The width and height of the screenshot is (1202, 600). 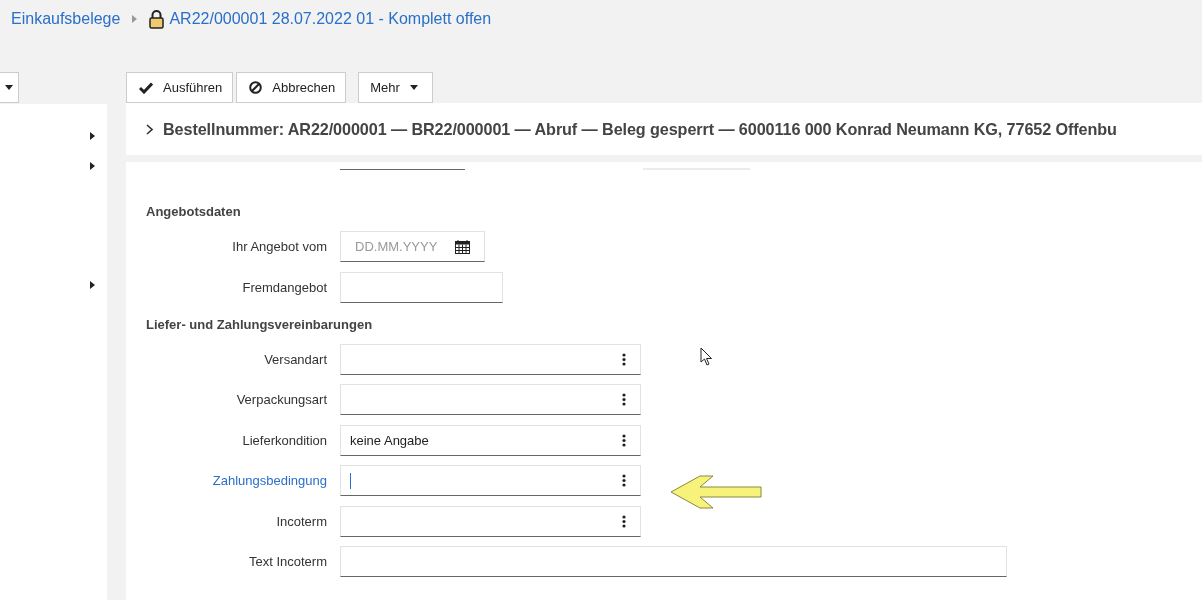 What do you see at coordinates (295, 359) in the screenshot?
I see `field-label: Versandart` at bounding box center [295, 359].